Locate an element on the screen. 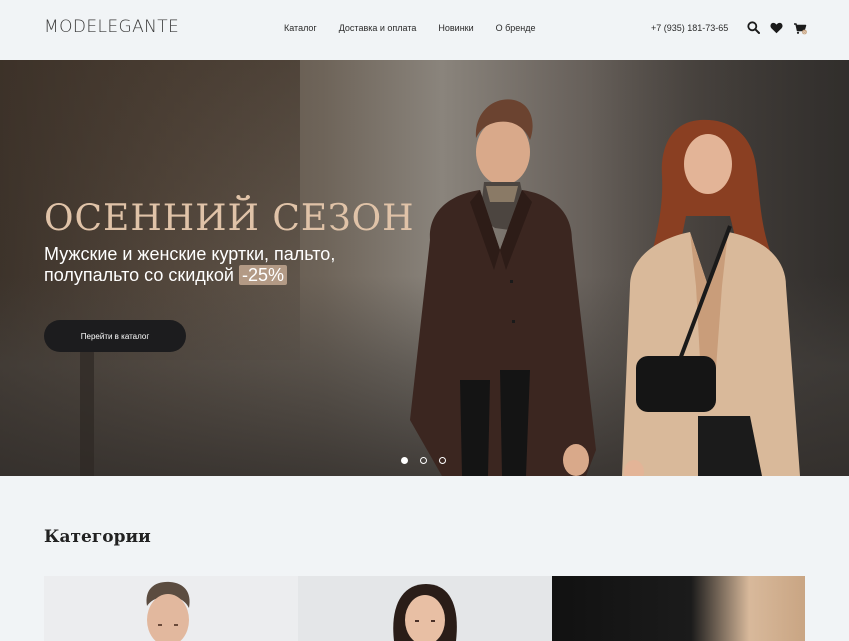 This screenshot has width=849, height=641. nav-item-catalog: Каталог is located at coordinates (300, 28).